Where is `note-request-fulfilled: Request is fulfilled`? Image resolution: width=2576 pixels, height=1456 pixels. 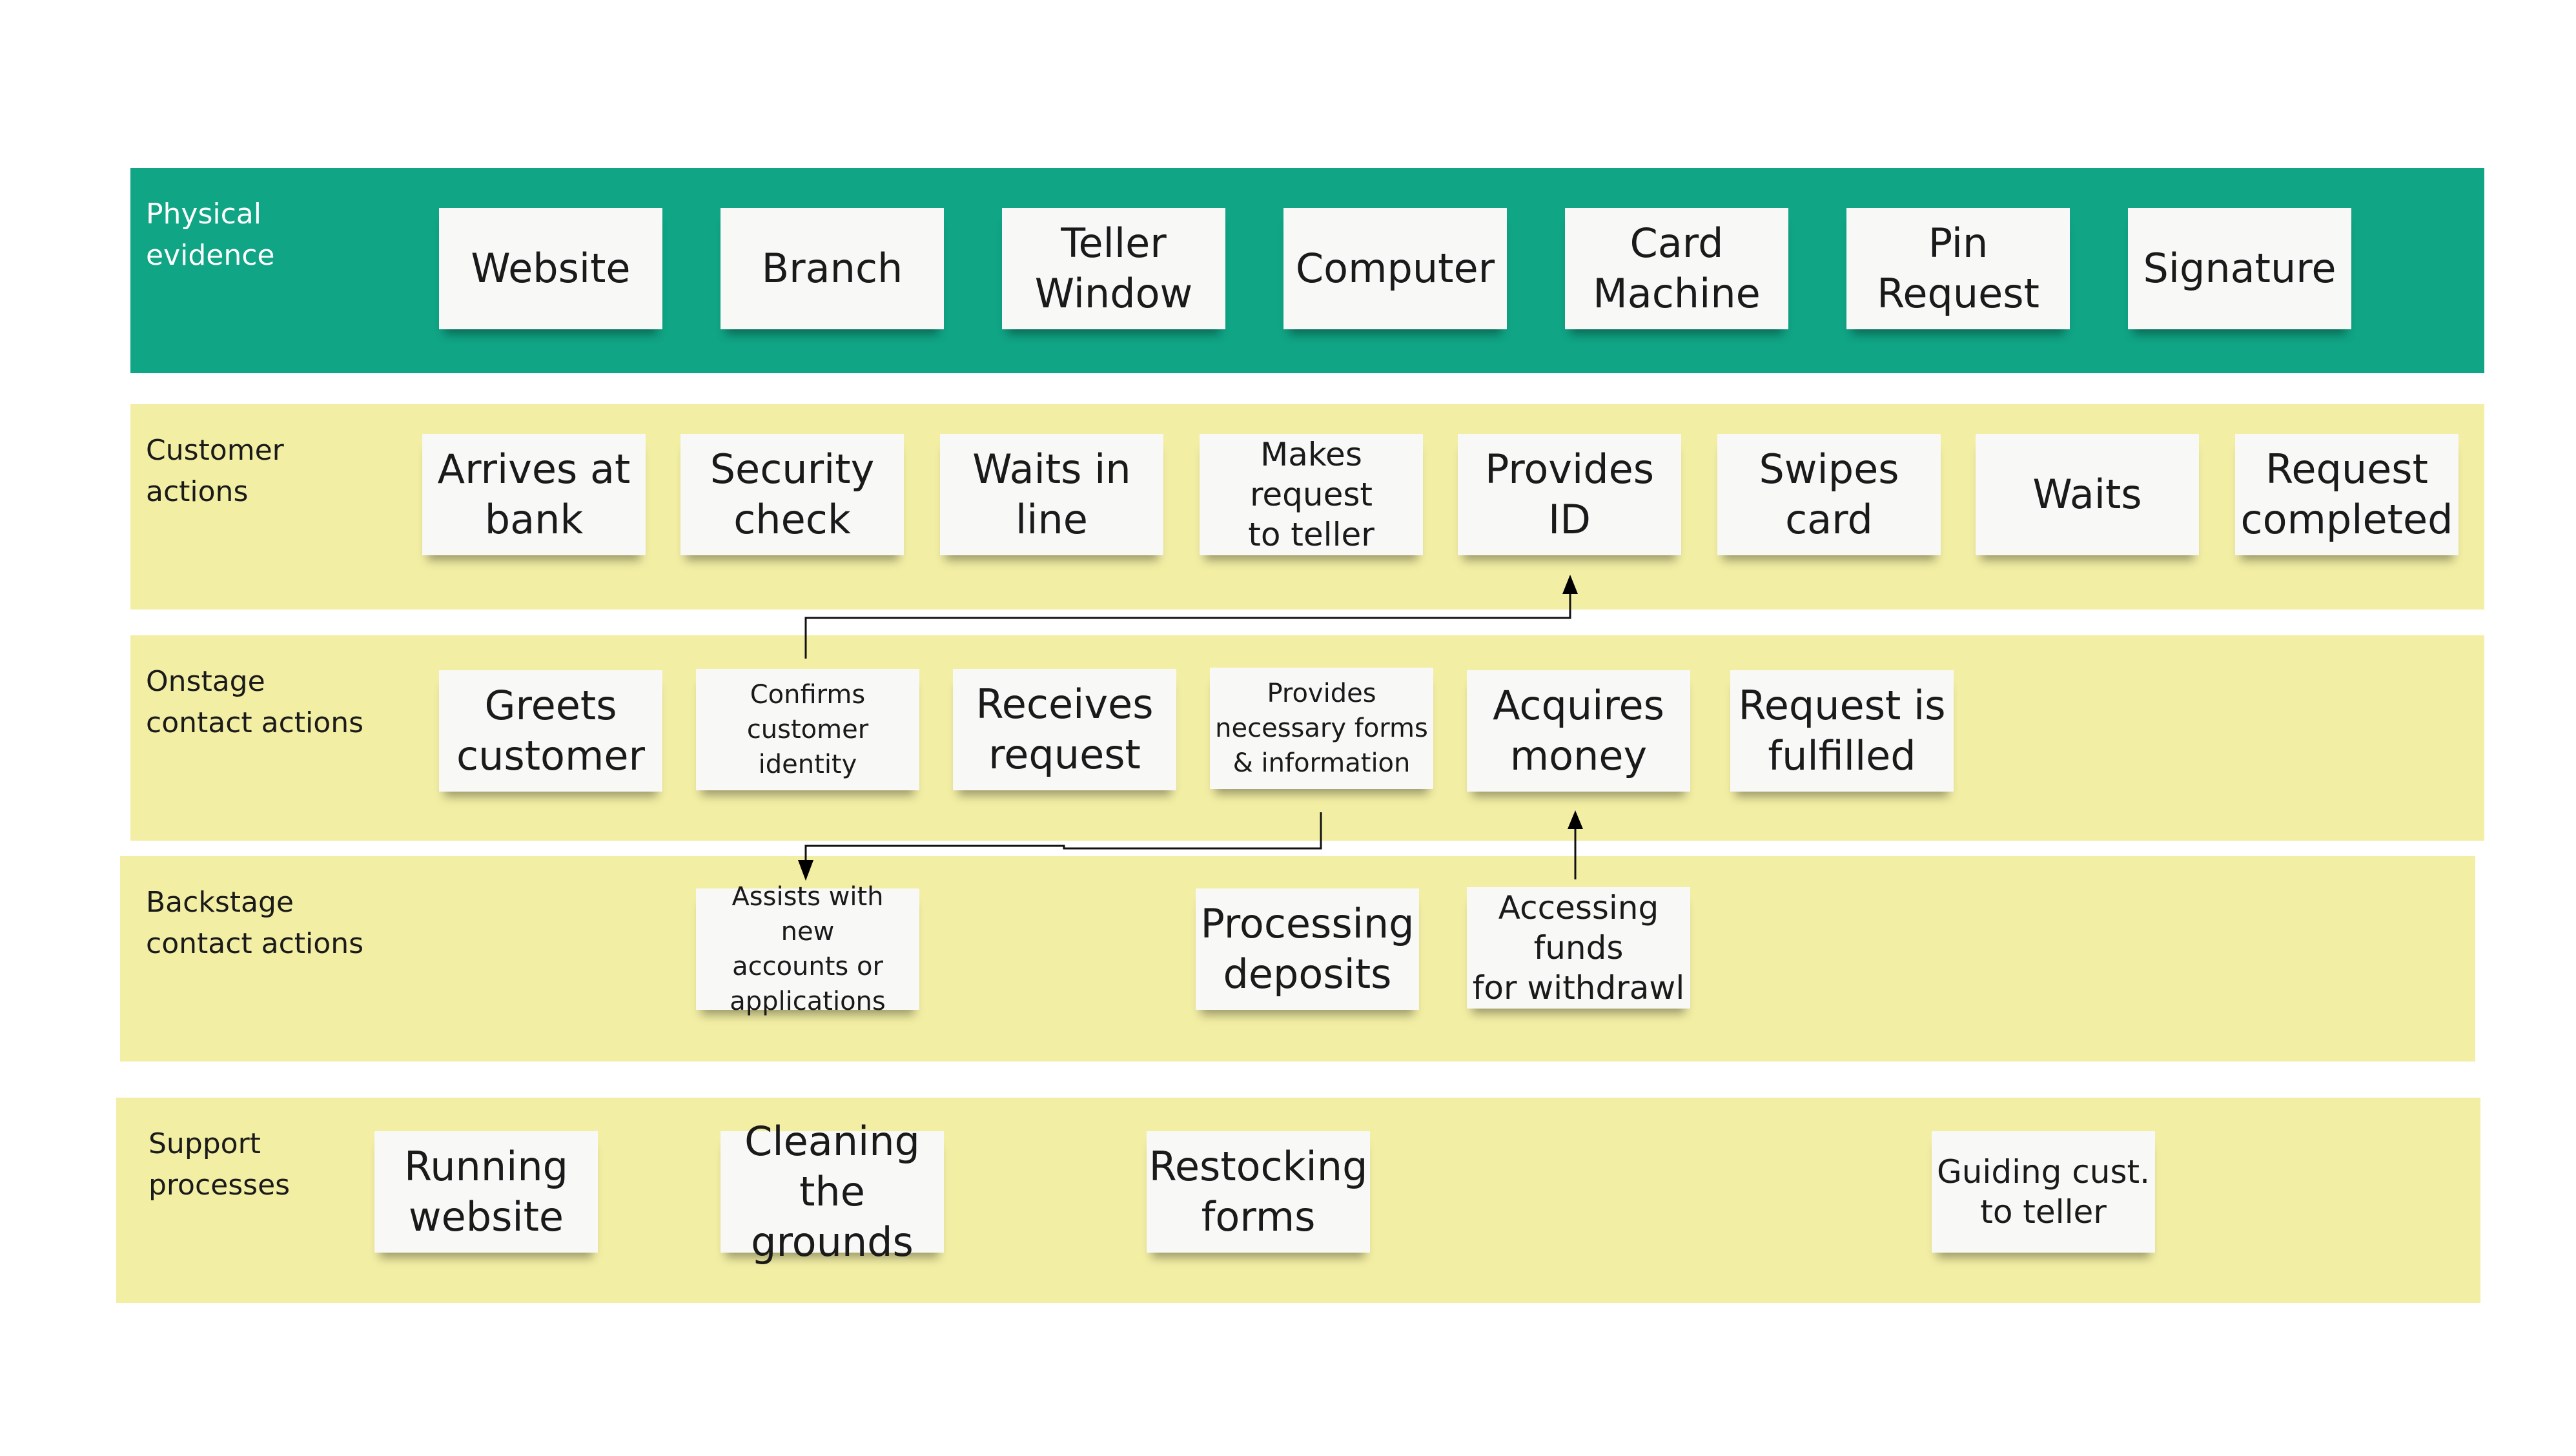 note-request-fulfilled: Request is fulfilled is located at coordinates (1842, 731).